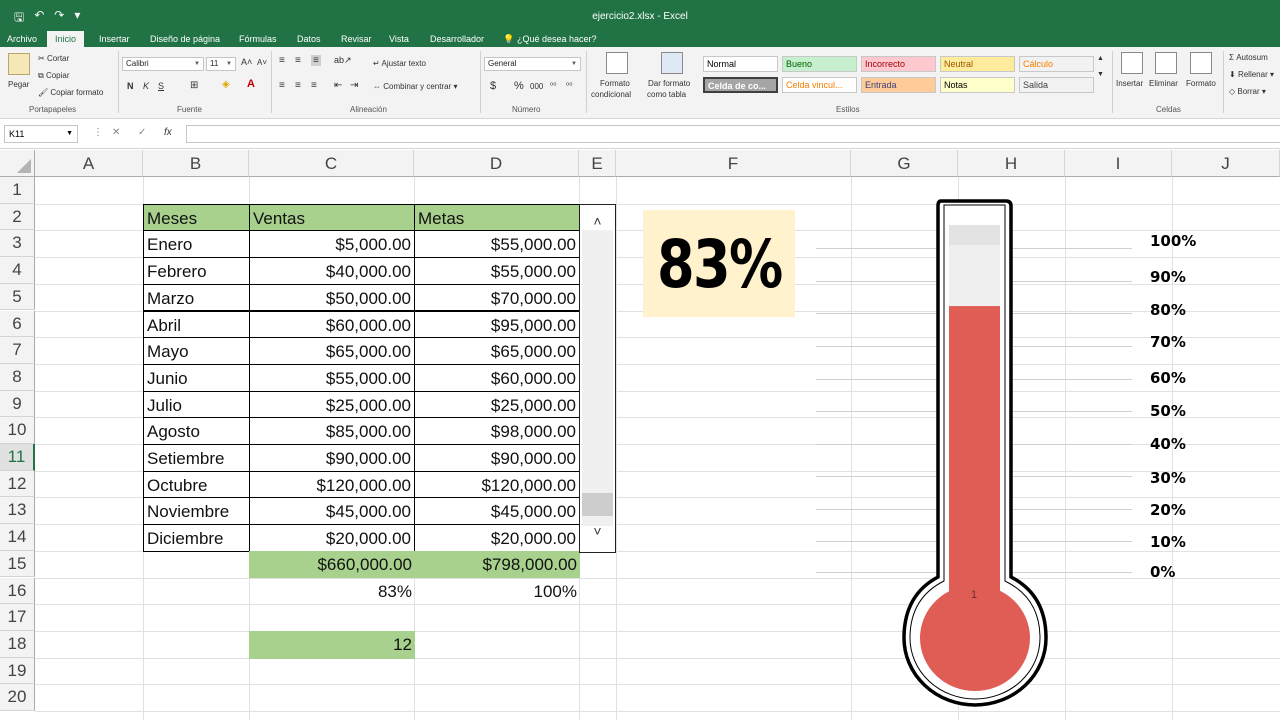 This screenshot has width=1280, height=720. Describe the element at coordinates (196, 324) in the screenshot. I see `cell-mes: Abril` at that location.